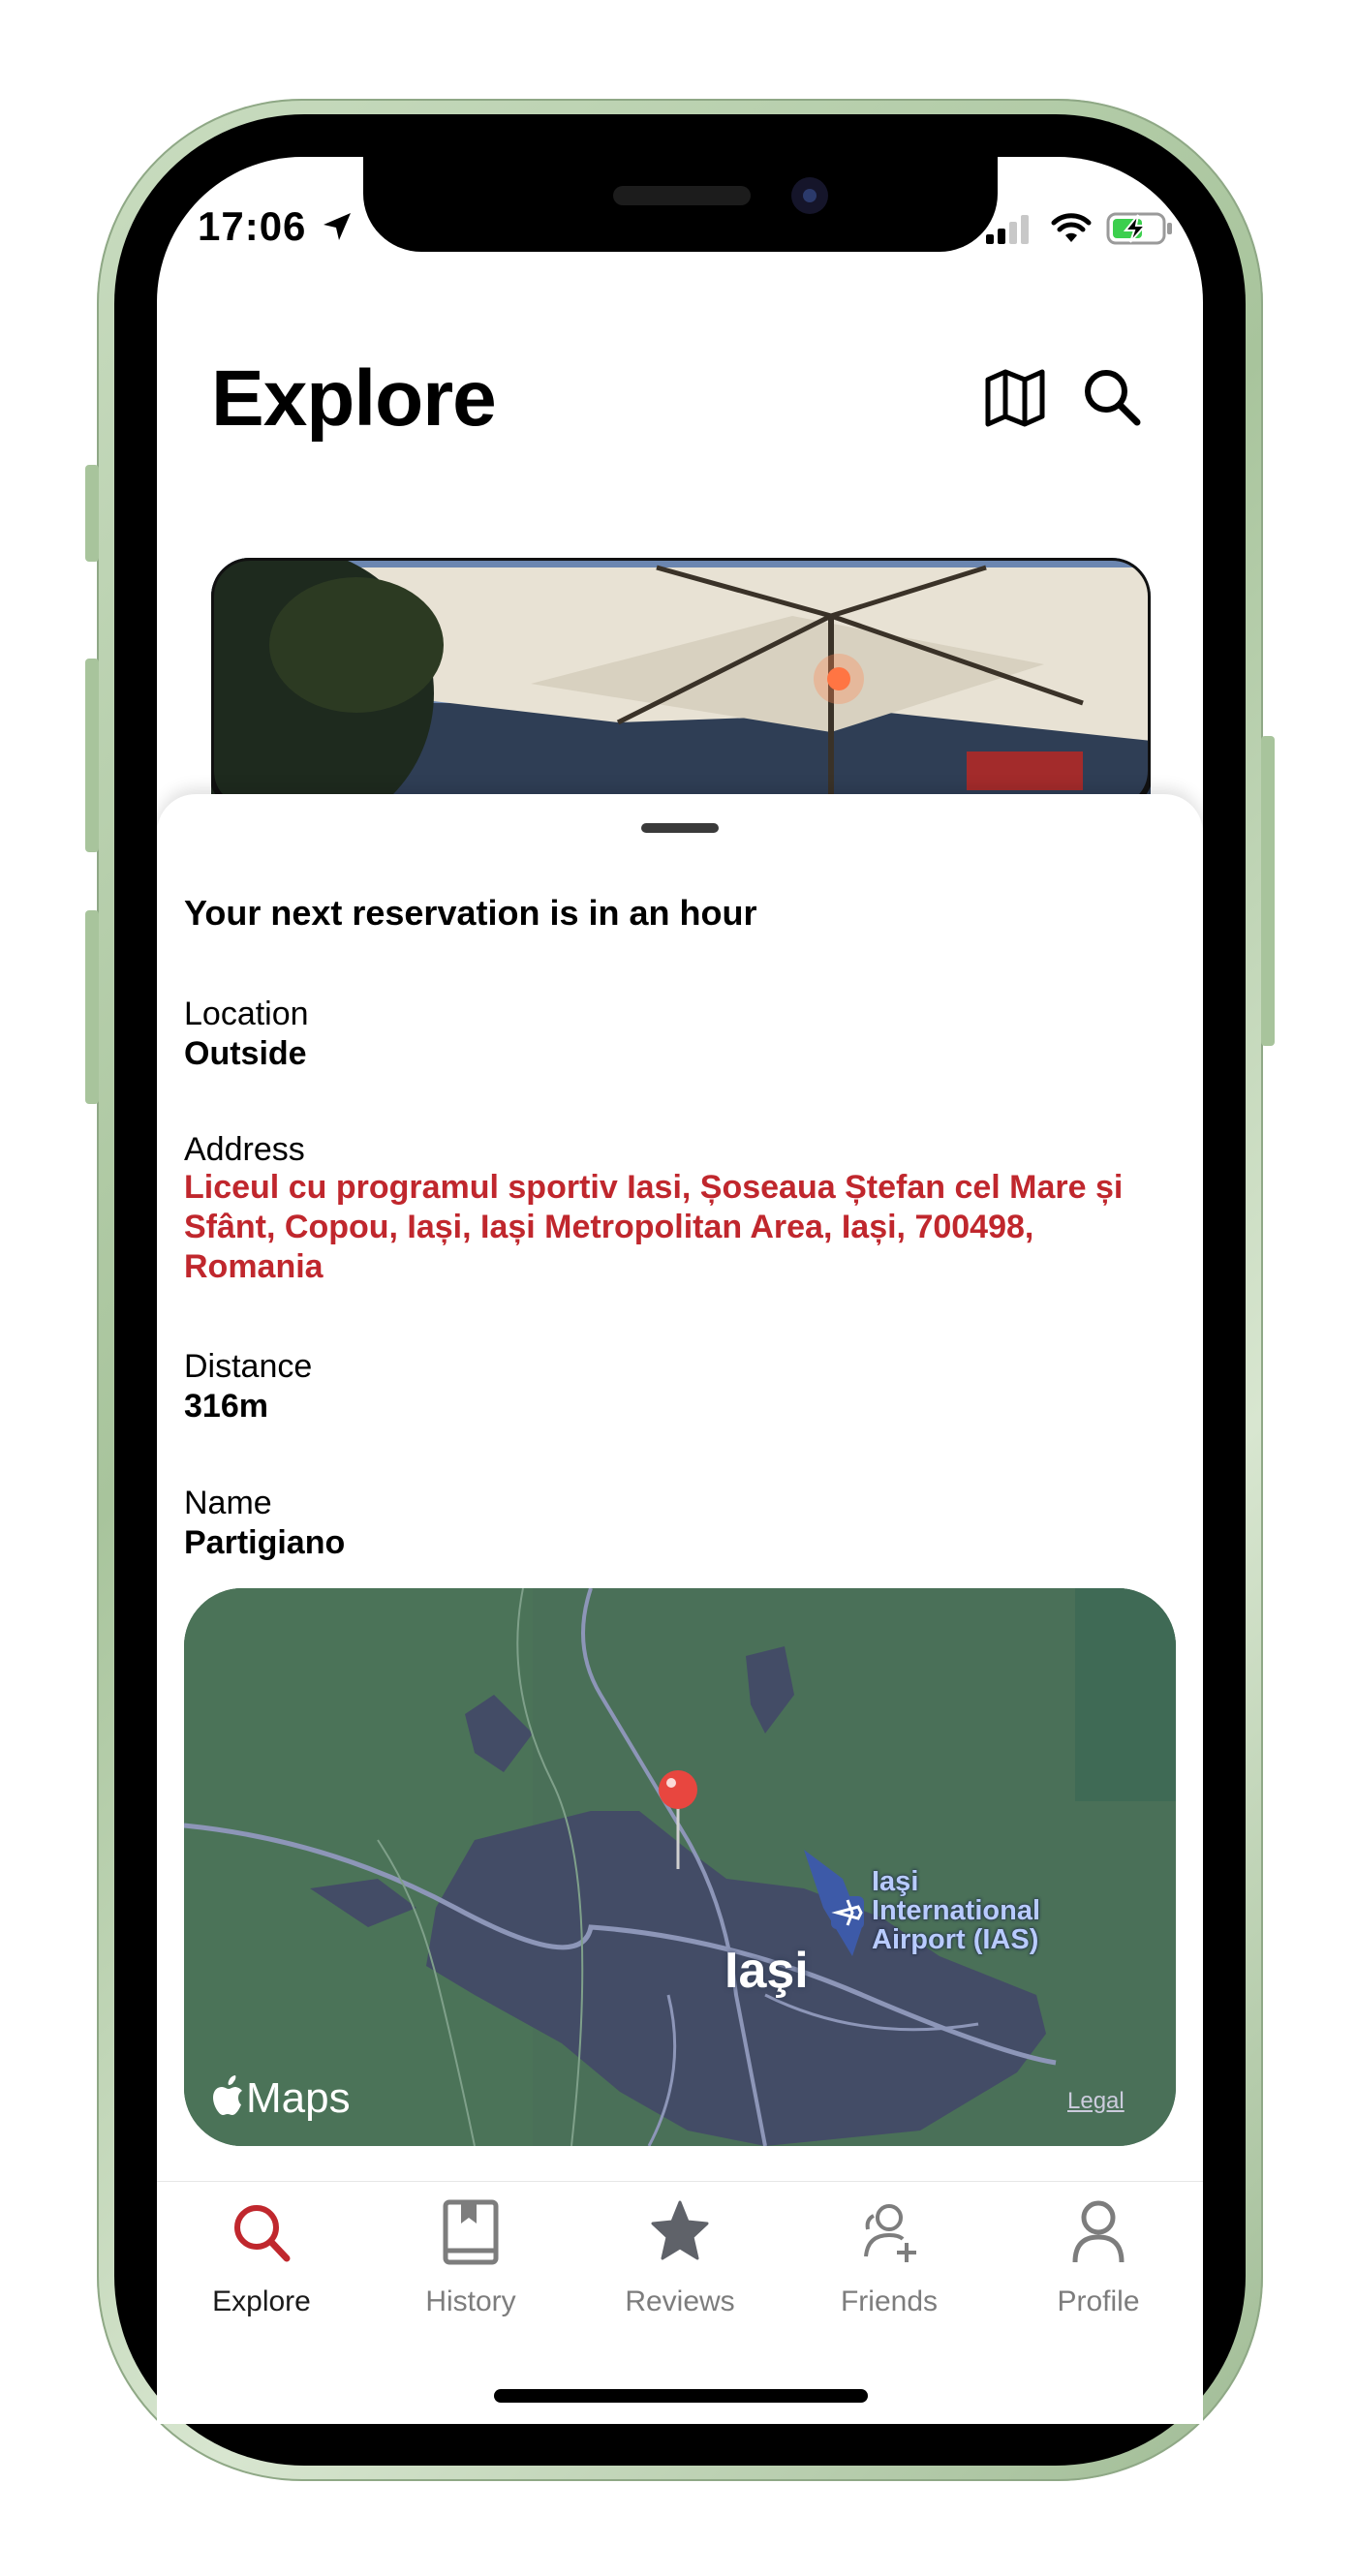 This screenshot has height=2576, width=1356. Describe the element at coordinates (682, 195) in the screenshot. I see `speaker` at that location.